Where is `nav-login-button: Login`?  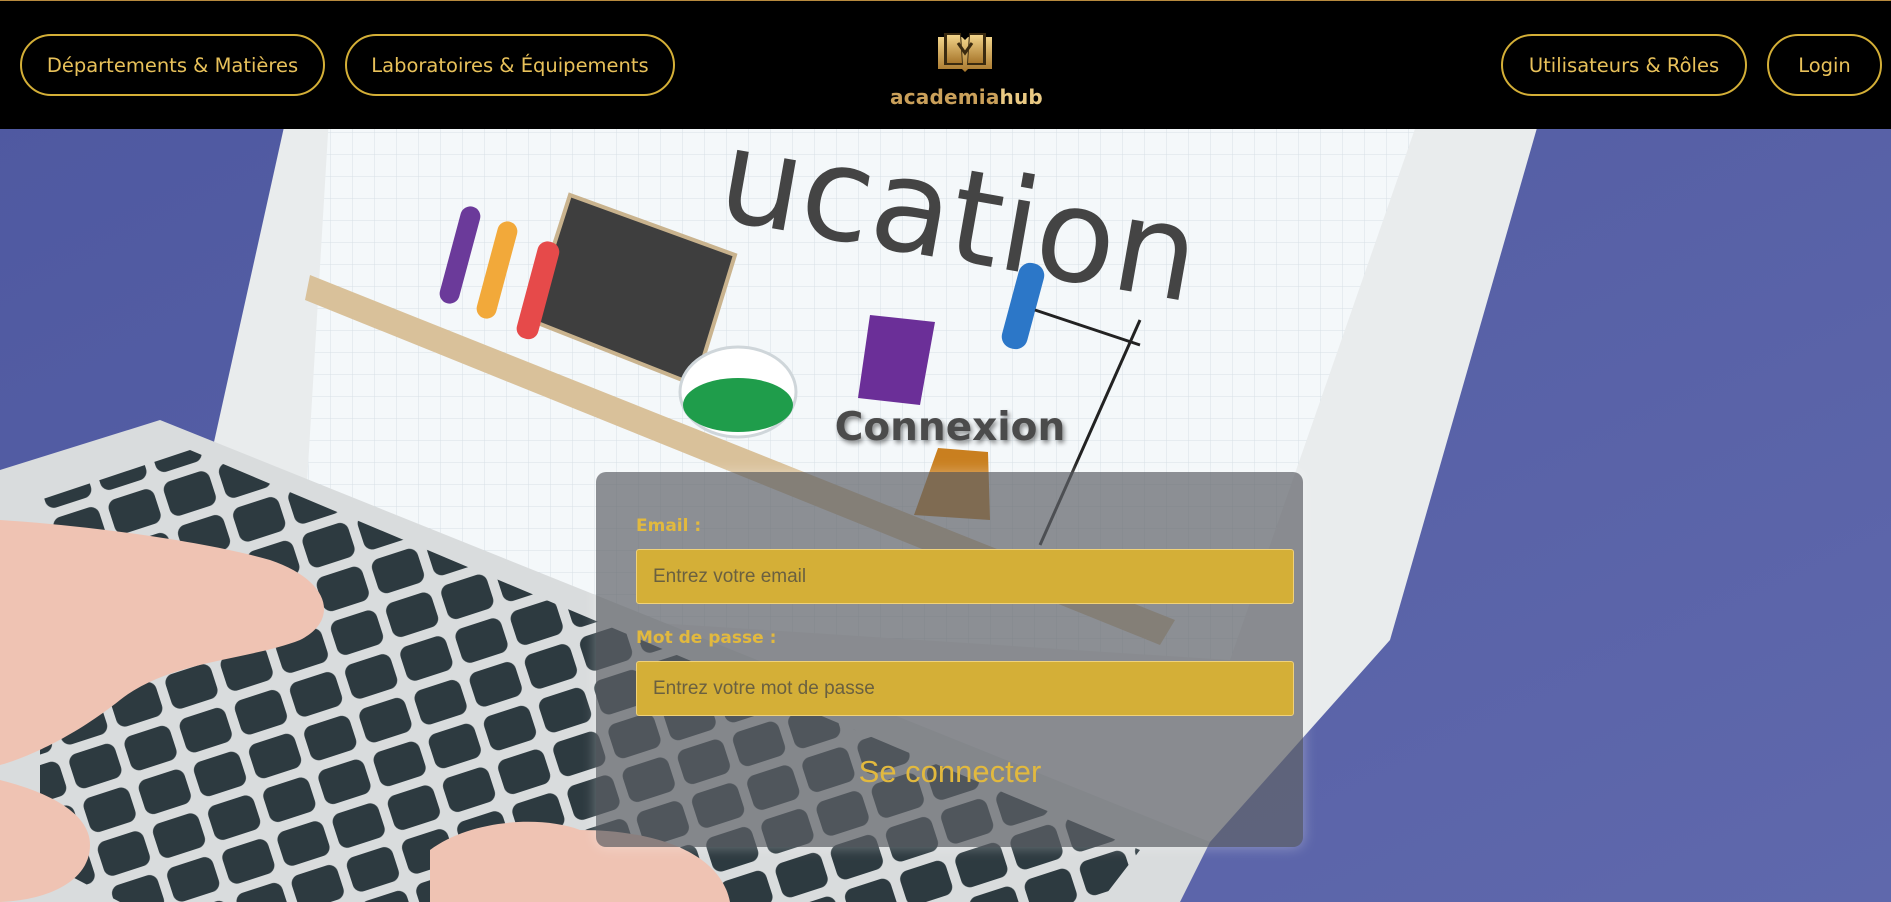
nav-login-button: Login is located at coordinates (1824, 65).